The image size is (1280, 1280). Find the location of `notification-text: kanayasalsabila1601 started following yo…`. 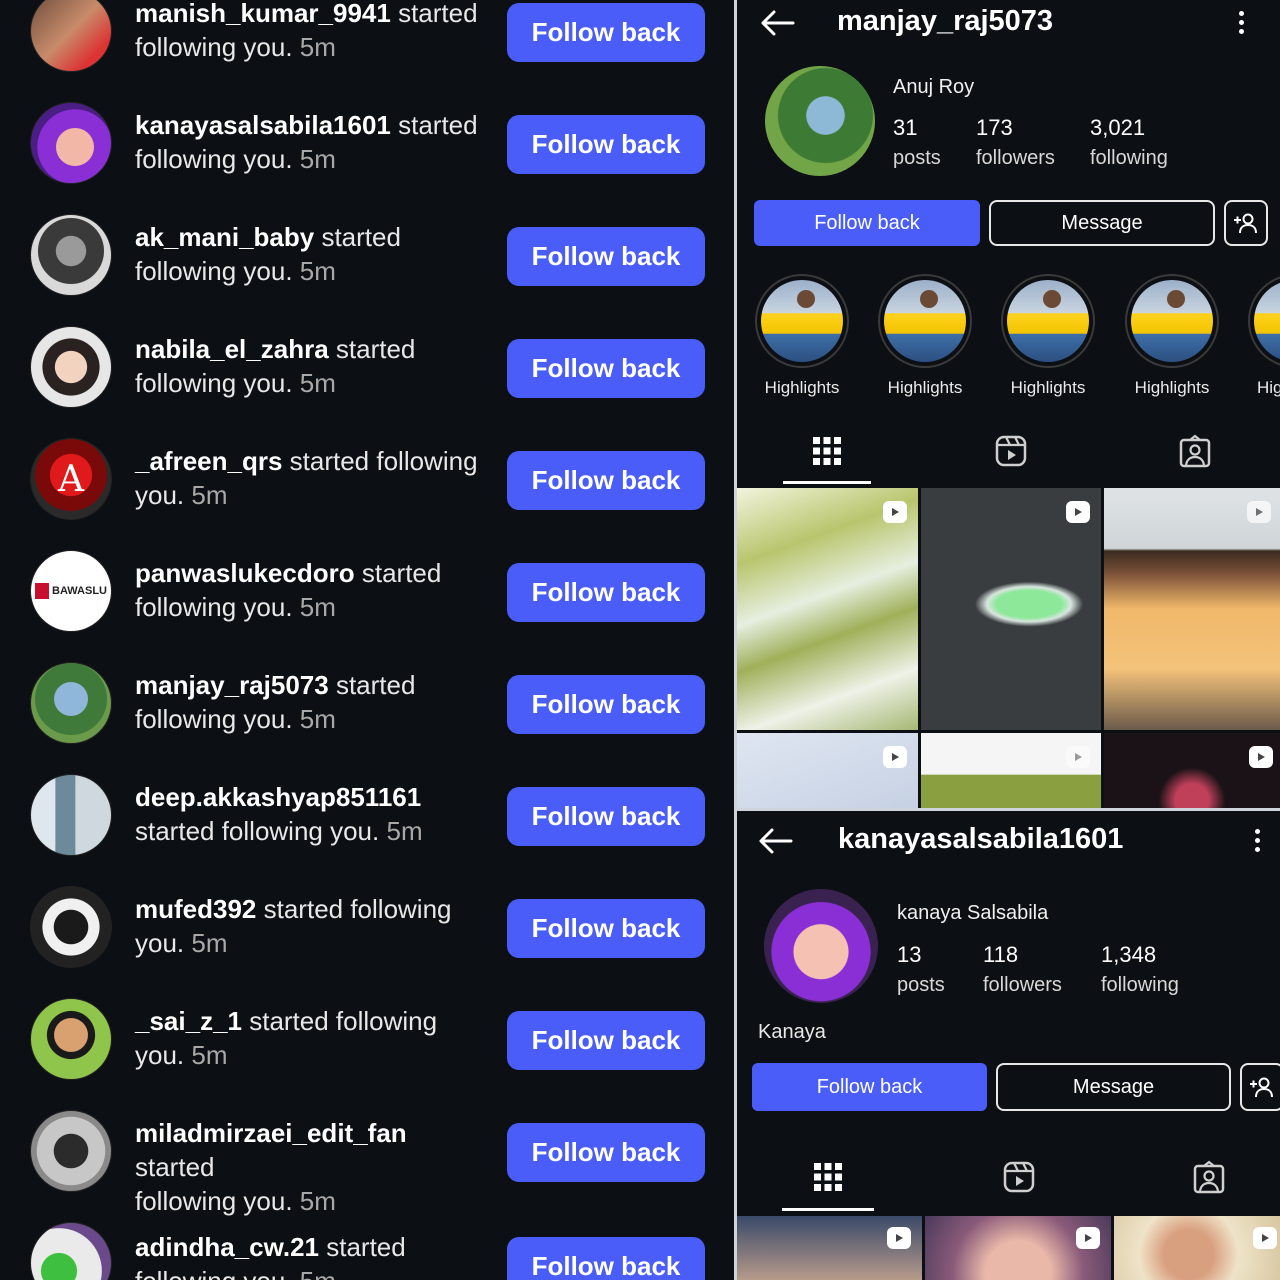

notification-text: kanayasalsabila1601 started following yo… is located at coordinates (310, 142).